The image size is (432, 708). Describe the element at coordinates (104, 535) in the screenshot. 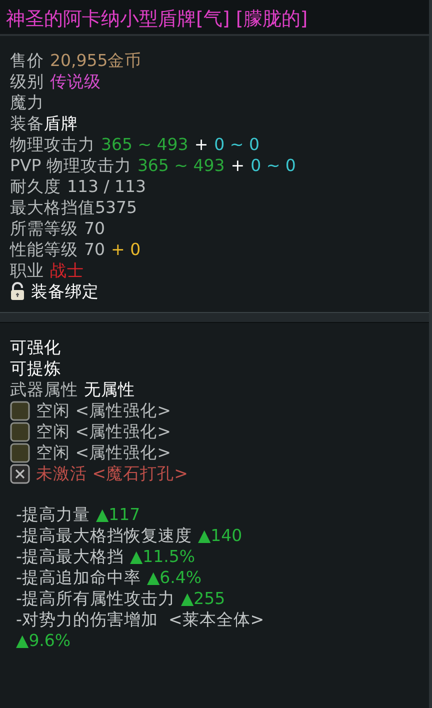

I see `bonus-label: -提高最大格挡恢复速度` at that location.